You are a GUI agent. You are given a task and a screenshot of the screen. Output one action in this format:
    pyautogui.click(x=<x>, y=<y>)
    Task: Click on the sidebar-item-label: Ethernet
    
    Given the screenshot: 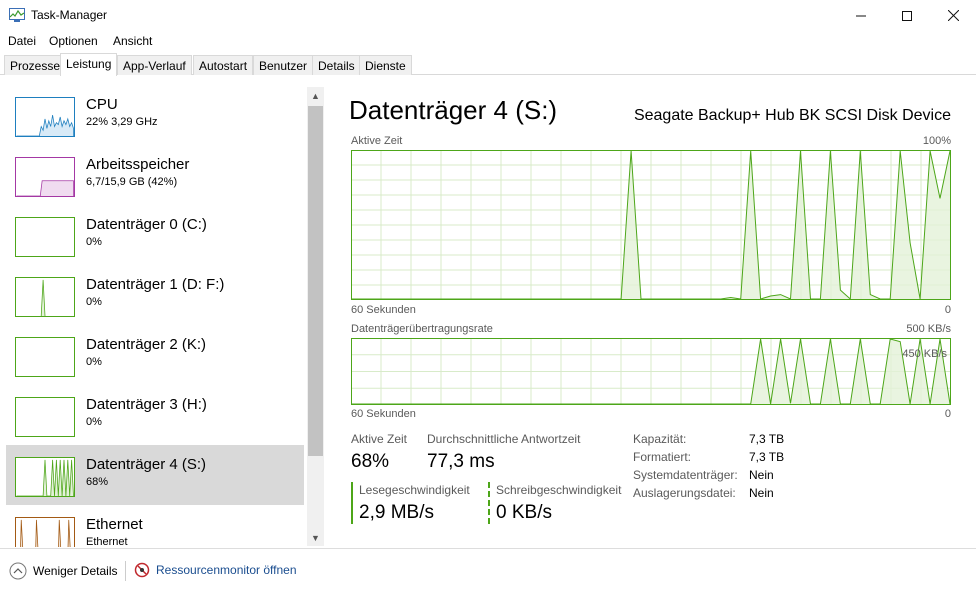 What is the action you would take?
    pyautogui.click(x=114, y=524)
    